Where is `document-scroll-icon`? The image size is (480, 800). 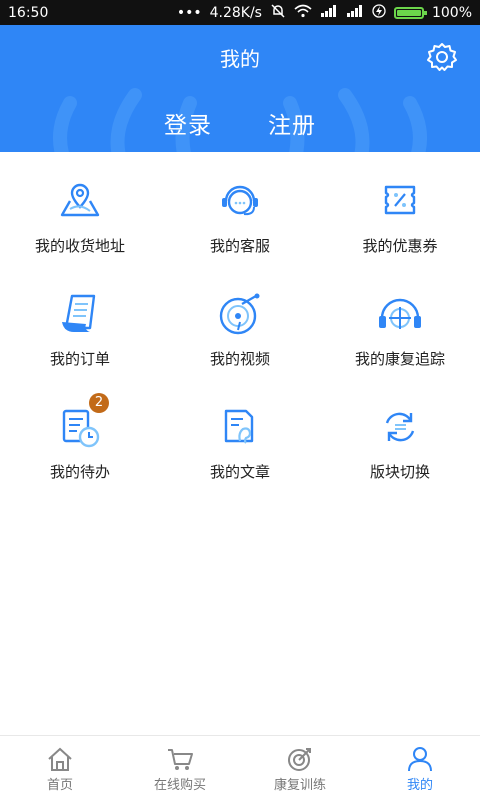
document-scroll-icon is located at coordinates (80, 314).